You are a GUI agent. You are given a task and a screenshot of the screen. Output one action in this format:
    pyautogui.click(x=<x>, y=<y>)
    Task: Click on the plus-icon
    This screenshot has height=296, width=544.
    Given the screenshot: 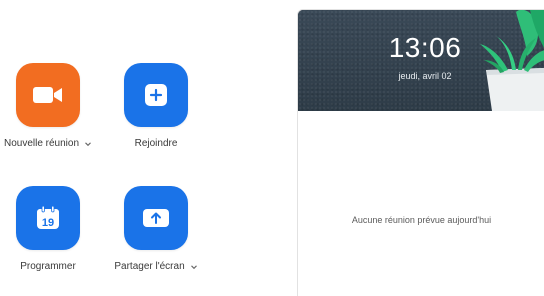 What is the action you would take?
    pyautogui.click(x=156, y=95)
    